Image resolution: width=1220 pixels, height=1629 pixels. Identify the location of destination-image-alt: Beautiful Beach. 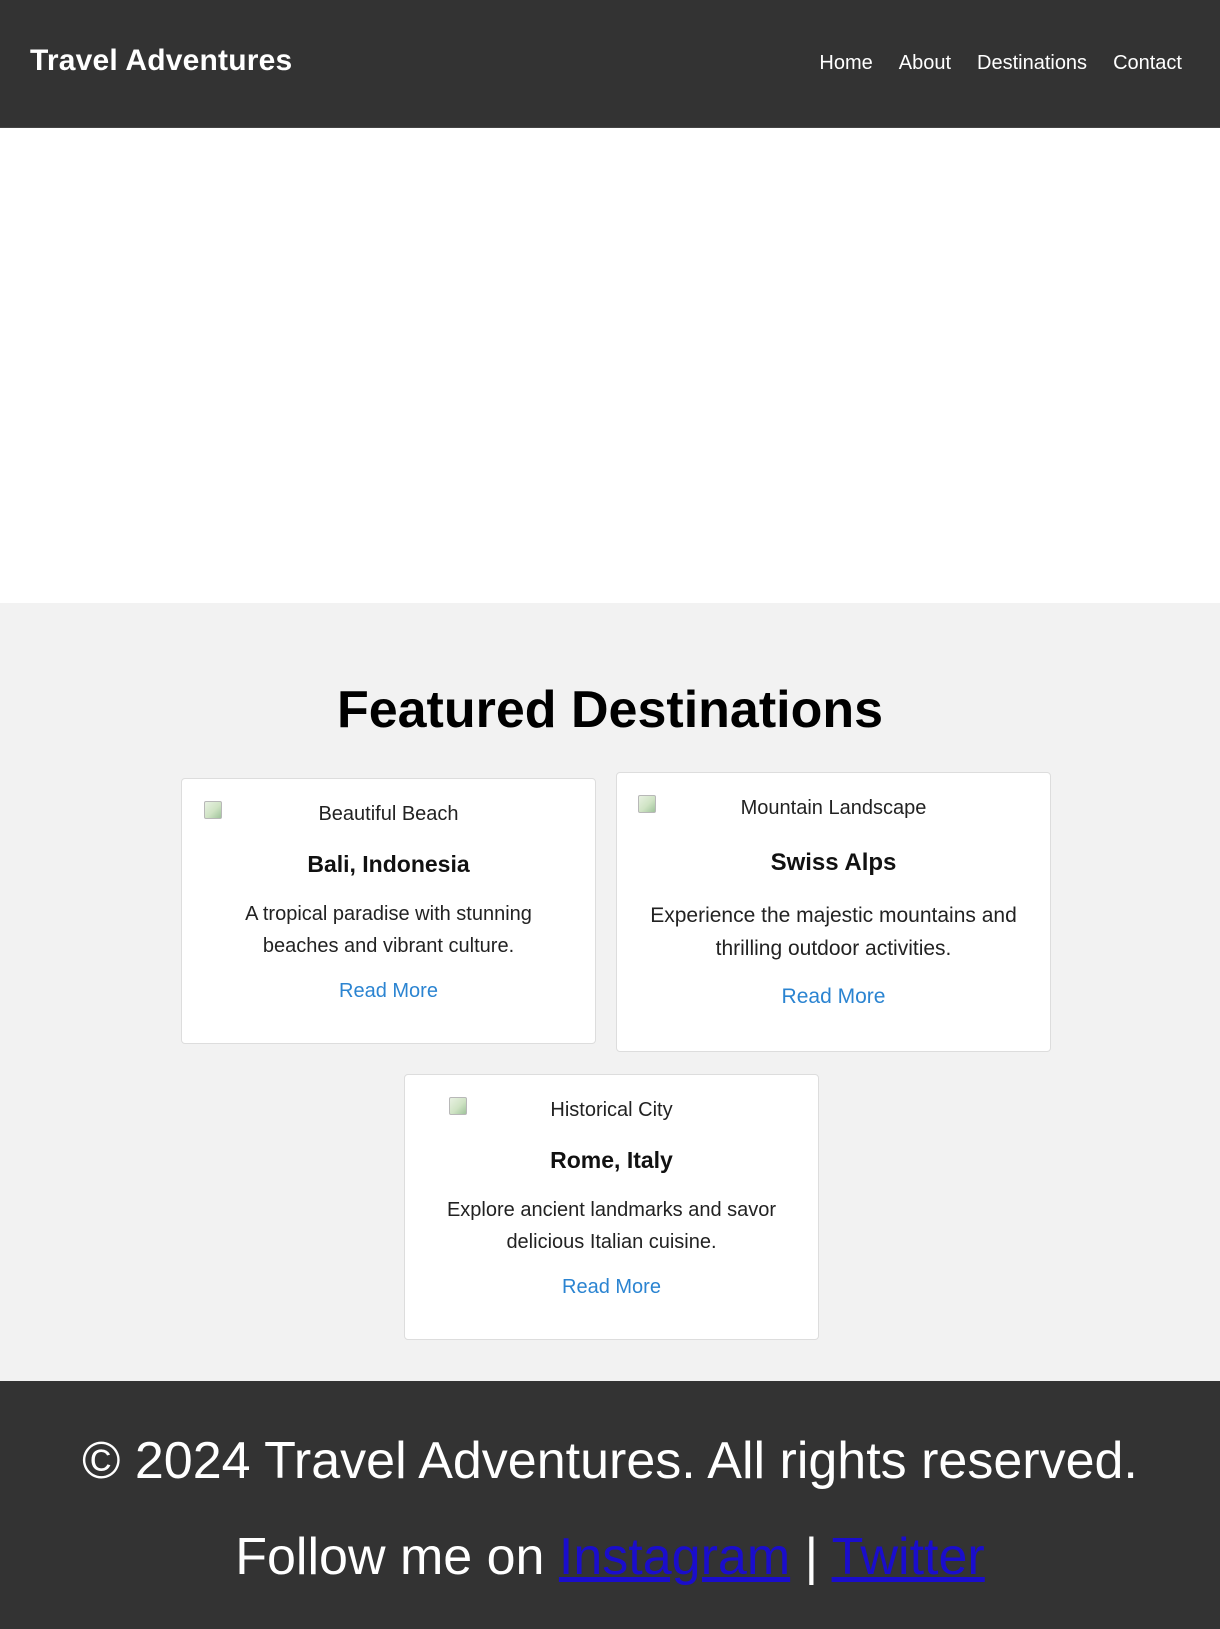
(388, 813).